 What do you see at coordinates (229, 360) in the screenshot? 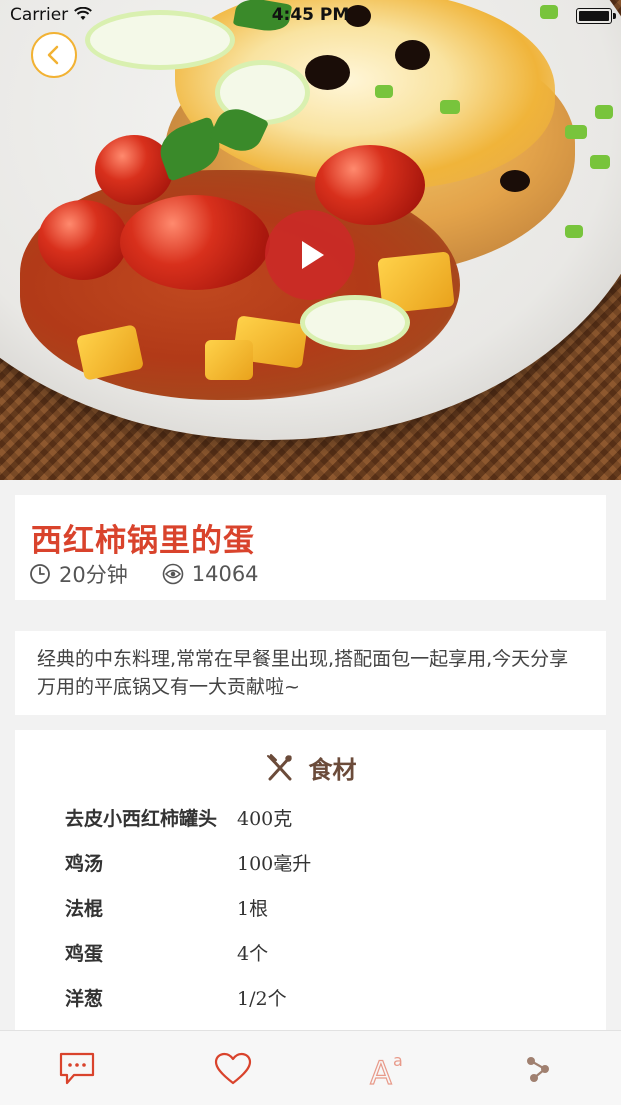
I see `potato-cube` at bounding box center [229, 360].